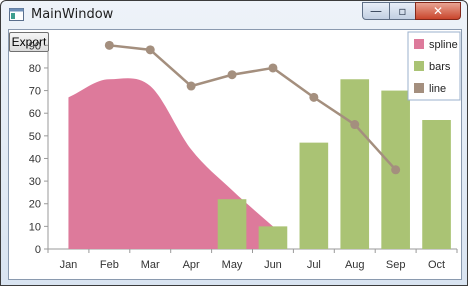 This screenshot has width=470, height=288. Describe the element at coordinates (35, 137) in the screenshot. I see `y-tick-label: 50` at that location.